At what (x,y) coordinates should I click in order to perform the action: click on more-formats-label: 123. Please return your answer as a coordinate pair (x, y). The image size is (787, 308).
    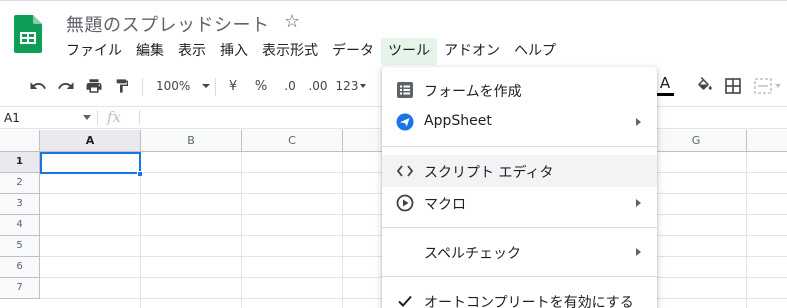
    Looking at the image, I should click on (347, 86).